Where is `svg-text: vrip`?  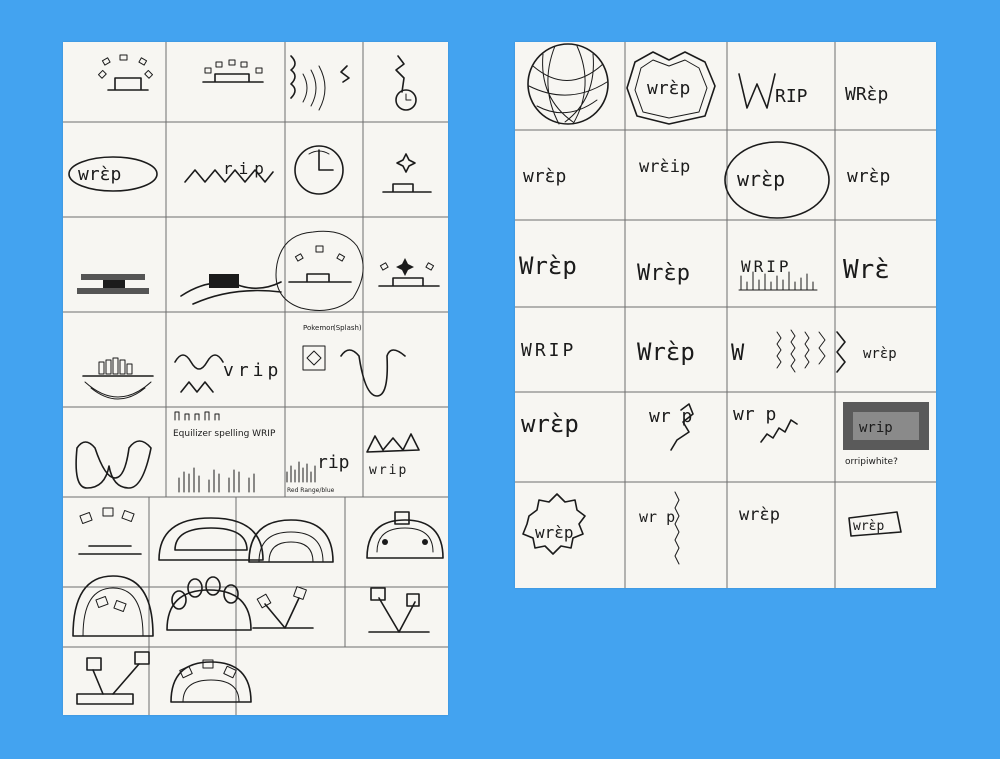 svg-text: vrip is located at coordinates (252, 370).